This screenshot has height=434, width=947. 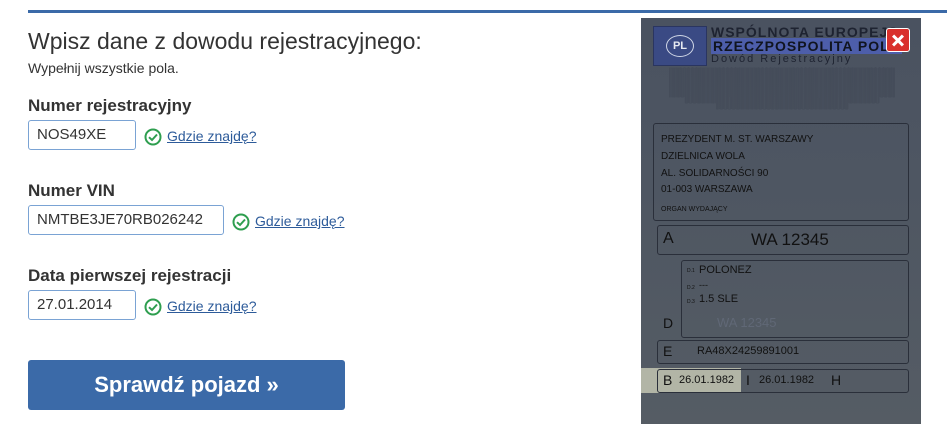 What do you see at coordinates (668, 380) in the screenshot?
I see `field-b-letter: B` at bounding box center [668, 380].